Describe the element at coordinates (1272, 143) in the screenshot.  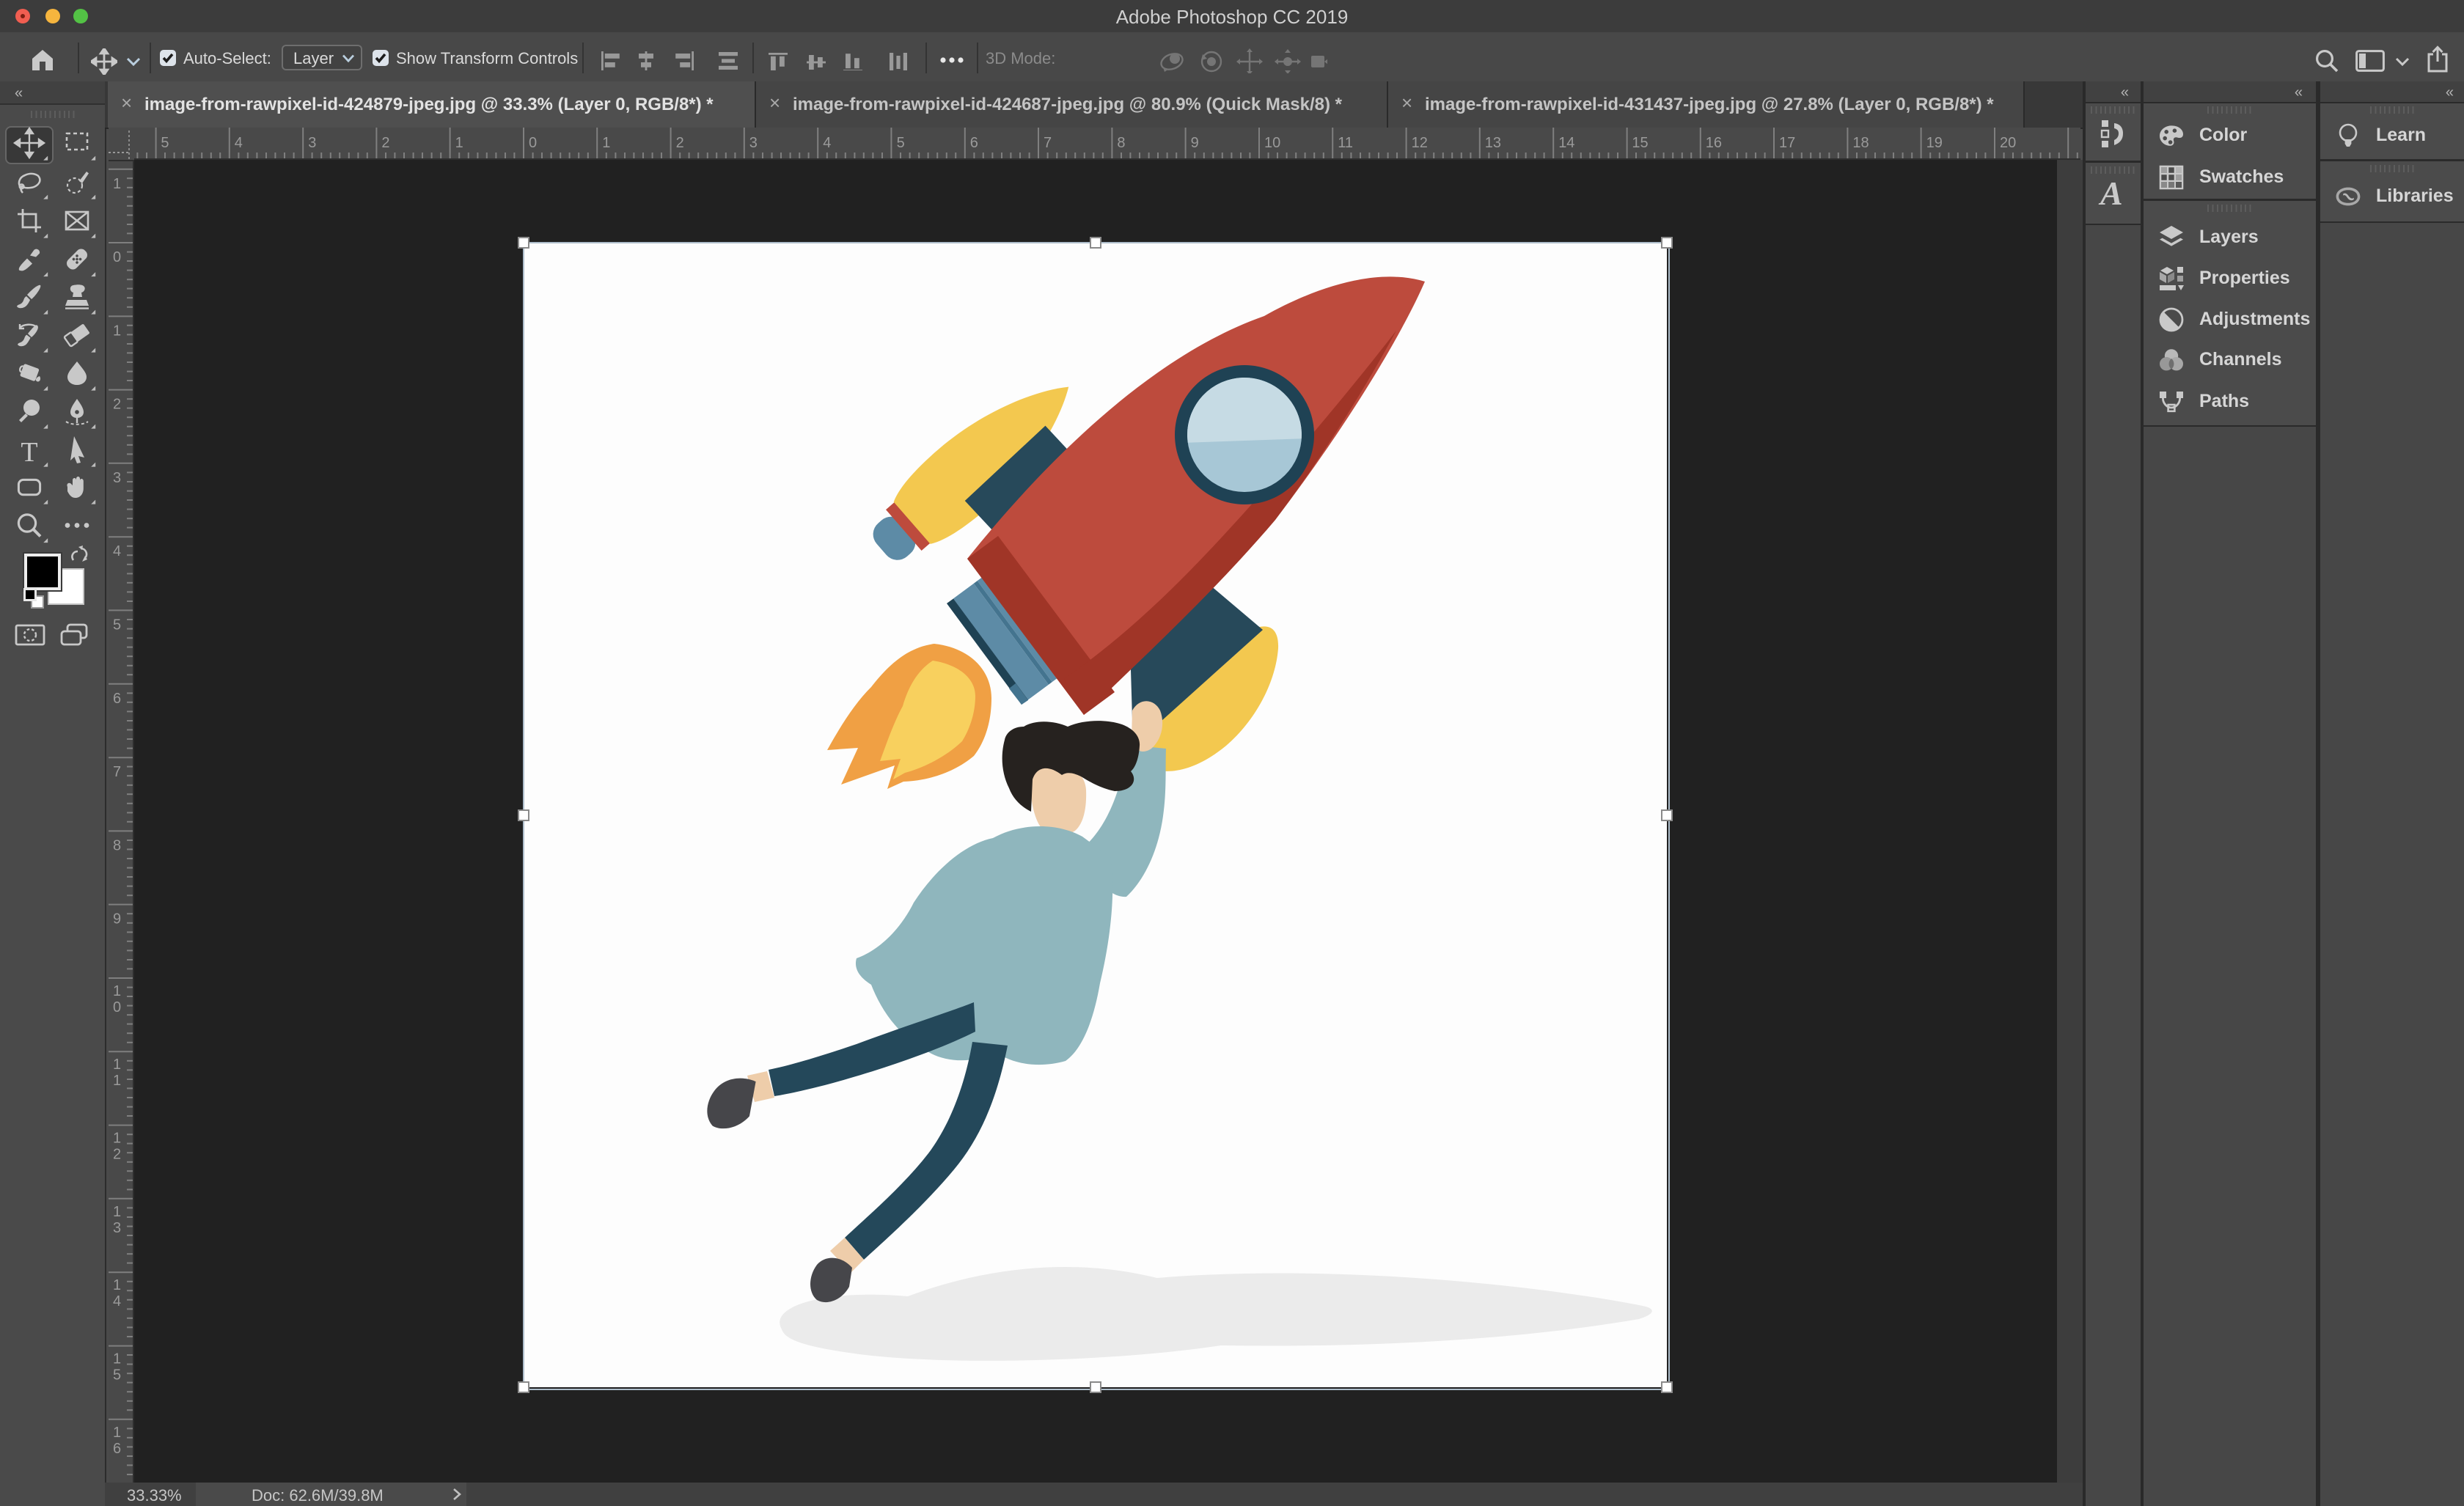
I see `svg-text: 10` at that location.